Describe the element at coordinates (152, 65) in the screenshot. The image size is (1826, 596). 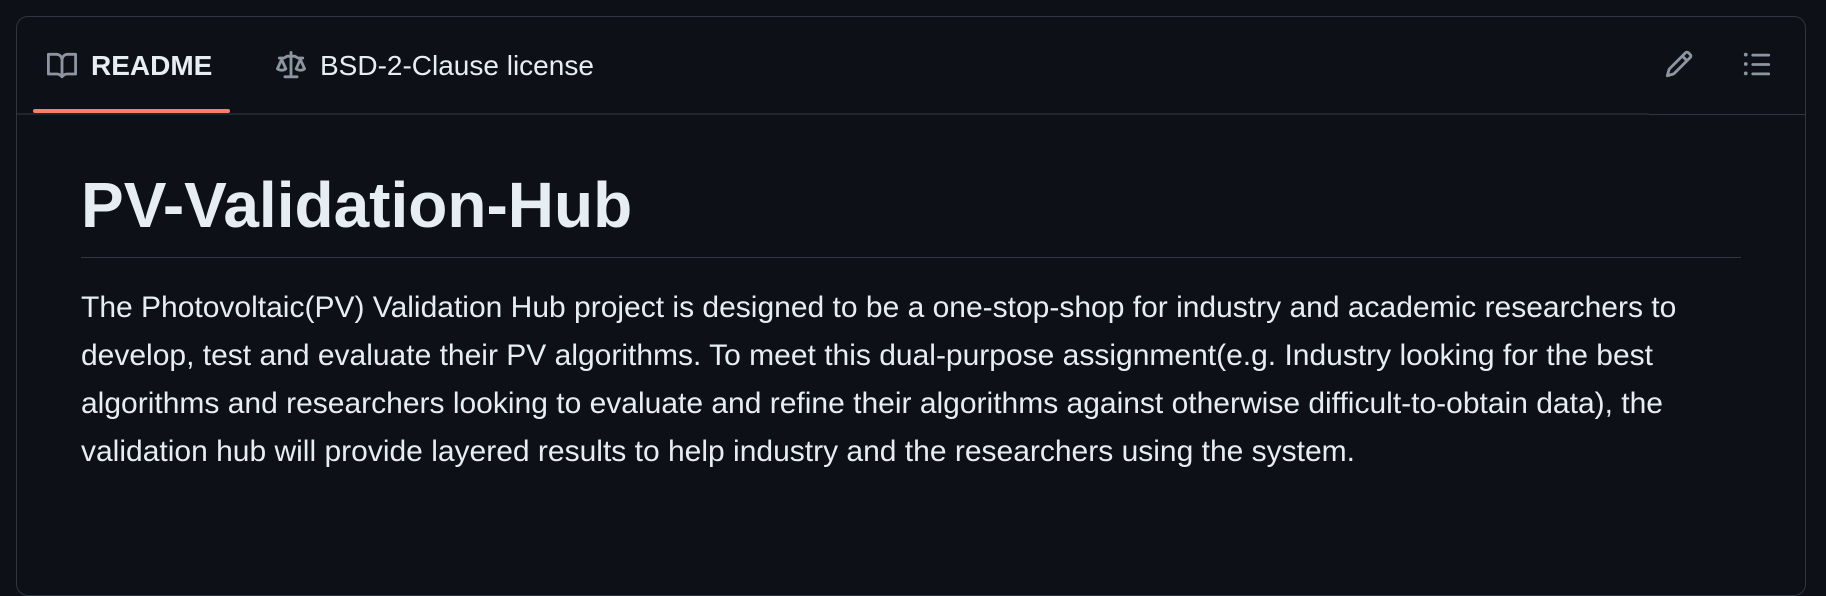
I see `tab-readme-label: README` at that location.